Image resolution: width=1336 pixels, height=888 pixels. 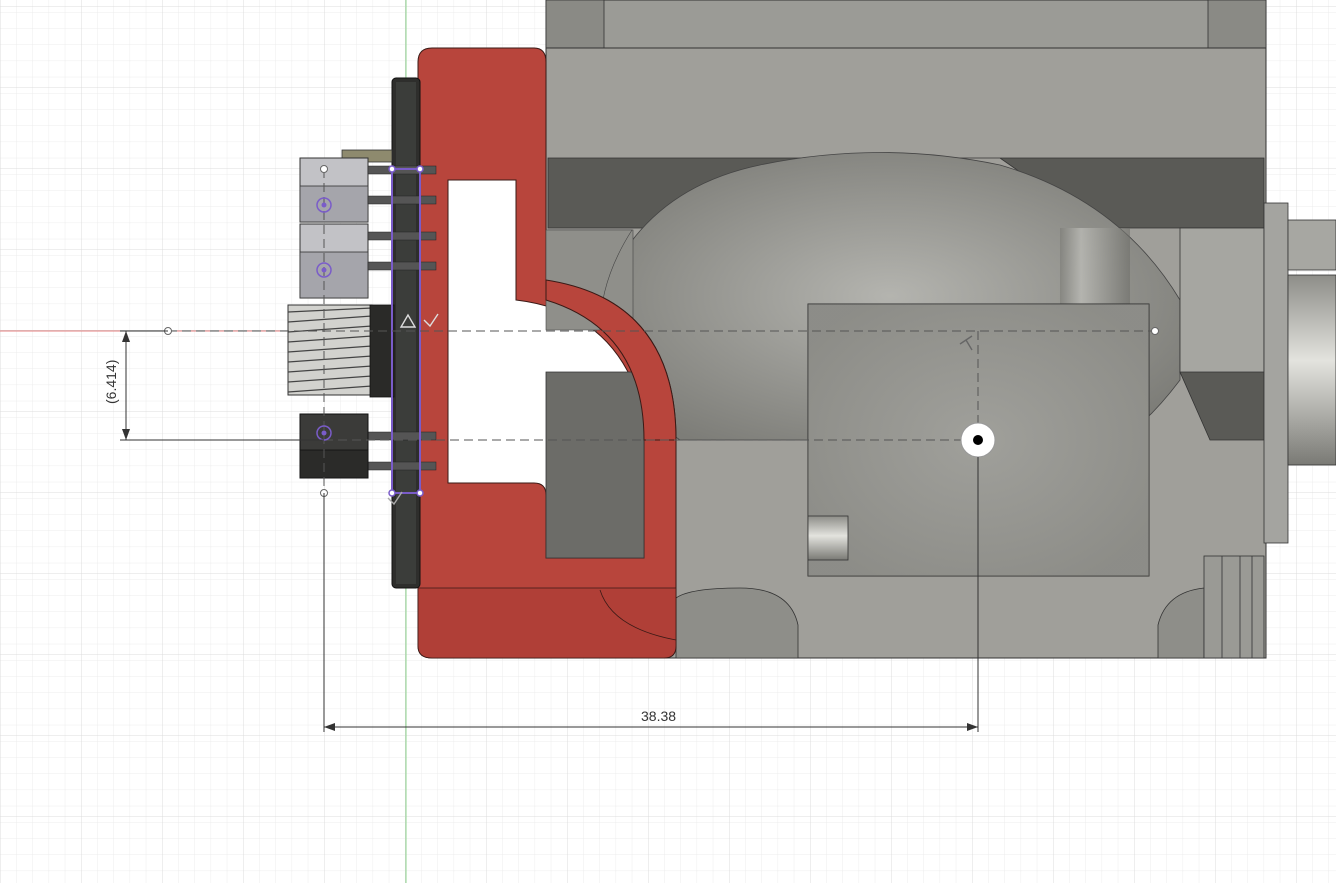 What do you see at coordinates (406, 333) in the screenshot?
I see `pcb-board` at bounding box center [406, 333].